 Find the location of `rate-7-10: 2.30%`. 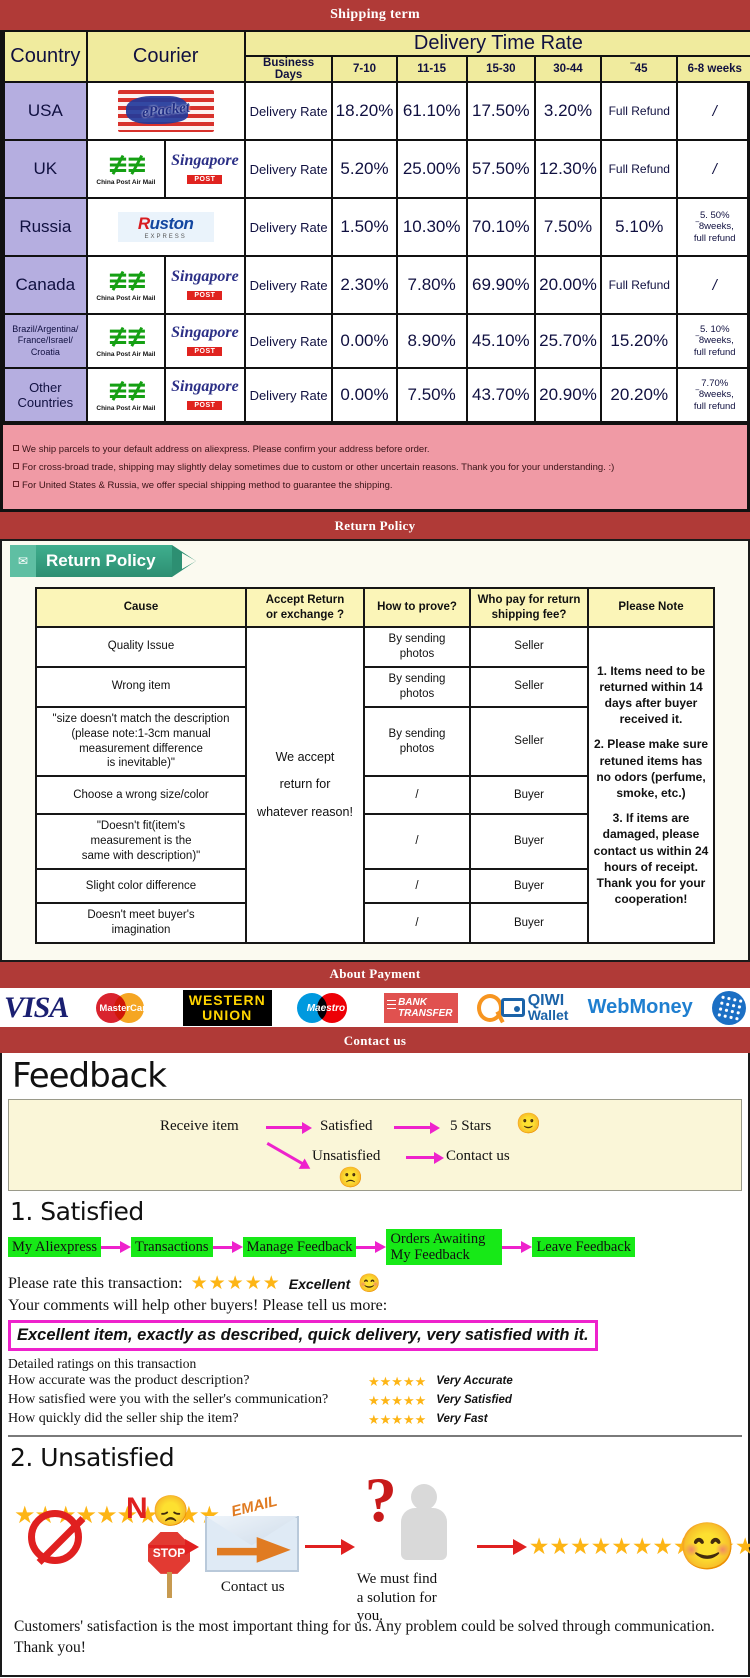

rate-7-10: 2.30% is located at coordinates (364, 285).